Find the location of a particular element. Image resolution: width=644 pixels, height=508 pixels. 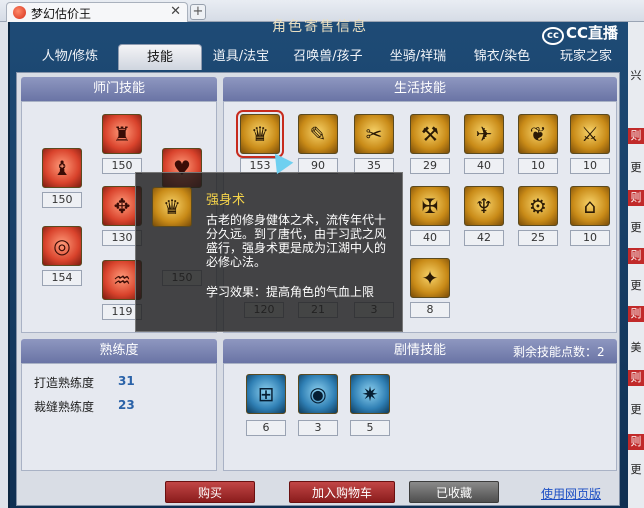

school-skills-header: 师门技能 is located at coordinates (119, 89).